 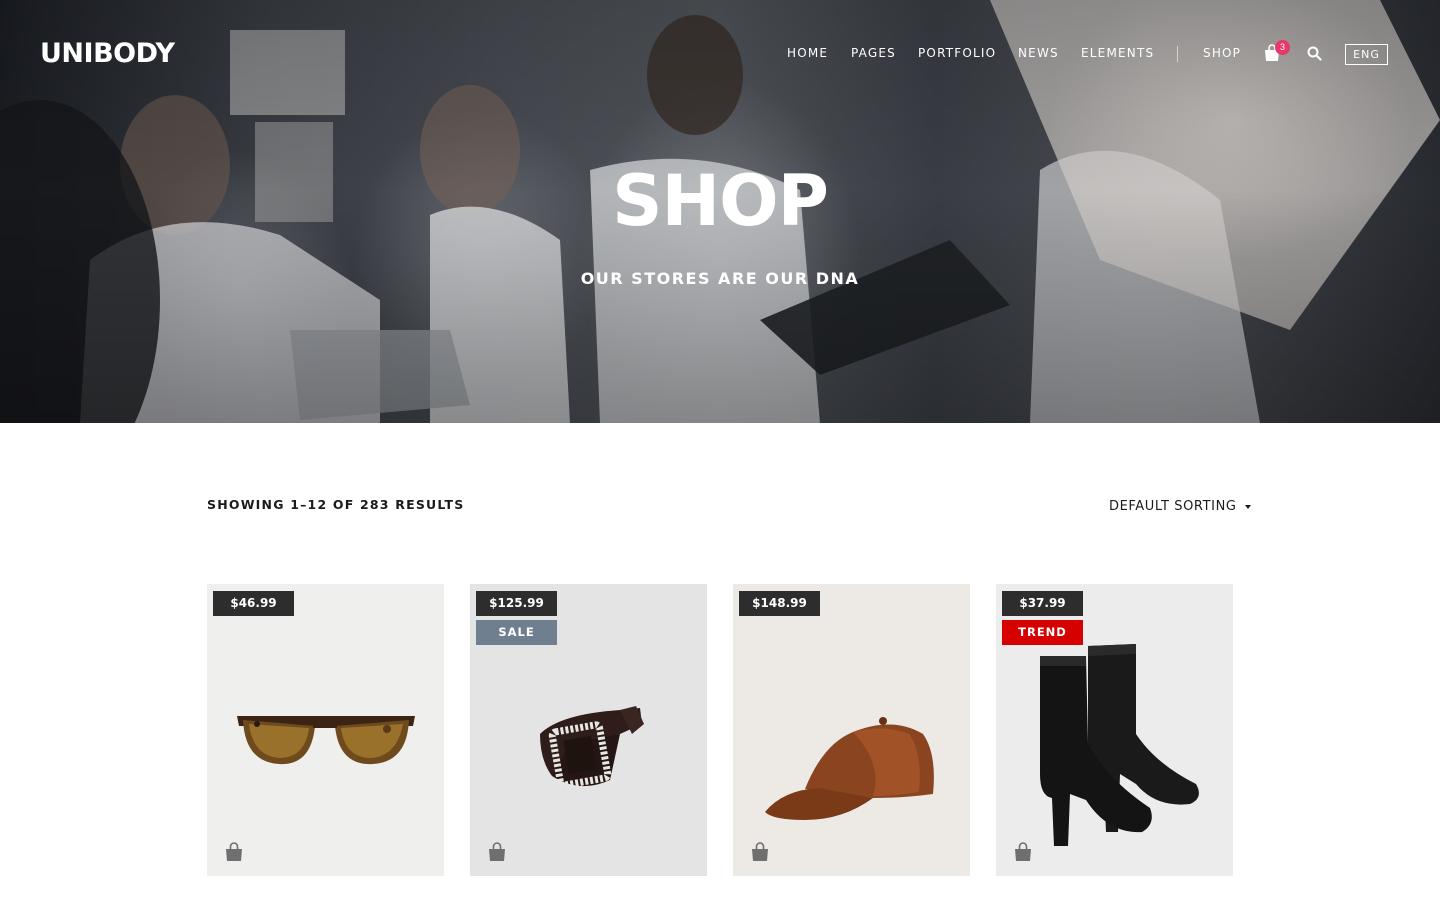 What do you see at coordinates (336, 504) in the screenshot?
I see `results-count: SHOWING 1–12 OF 283 RESULTS` at bounding box center [336, 504].